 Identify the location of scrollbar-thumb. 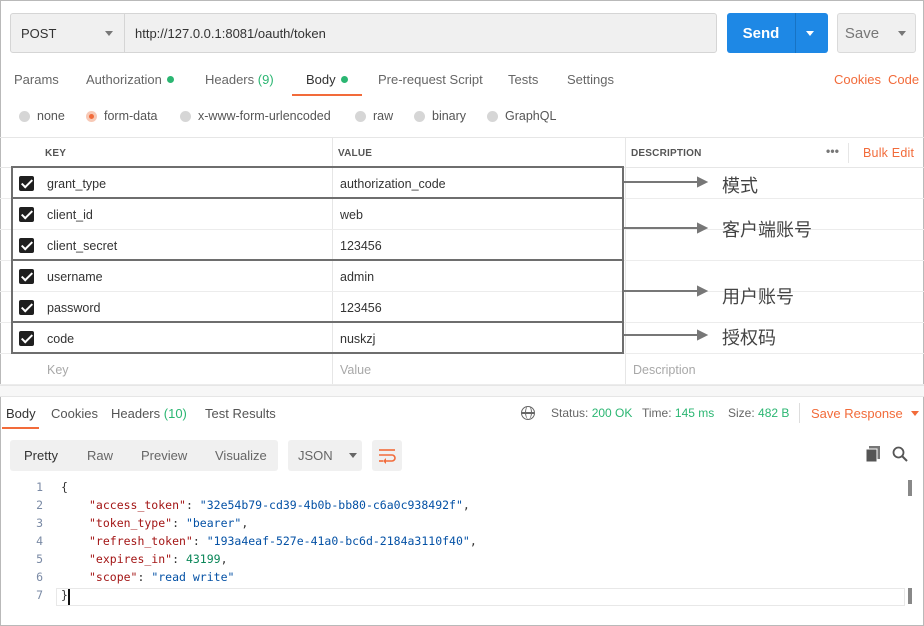
(910, 488).